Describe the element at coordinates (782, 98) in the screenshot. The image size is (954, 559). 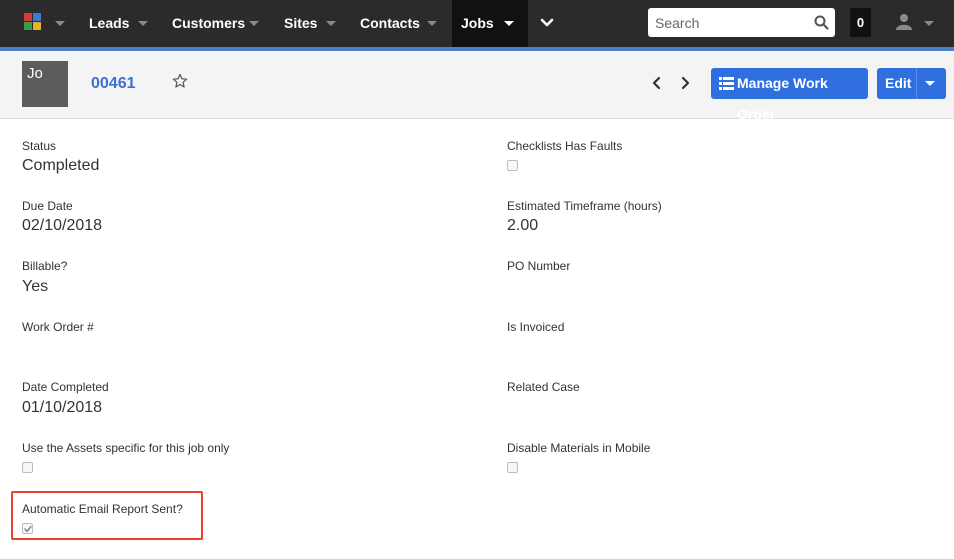
I see `manage-work-order-label: Manage Work Order` at that location.